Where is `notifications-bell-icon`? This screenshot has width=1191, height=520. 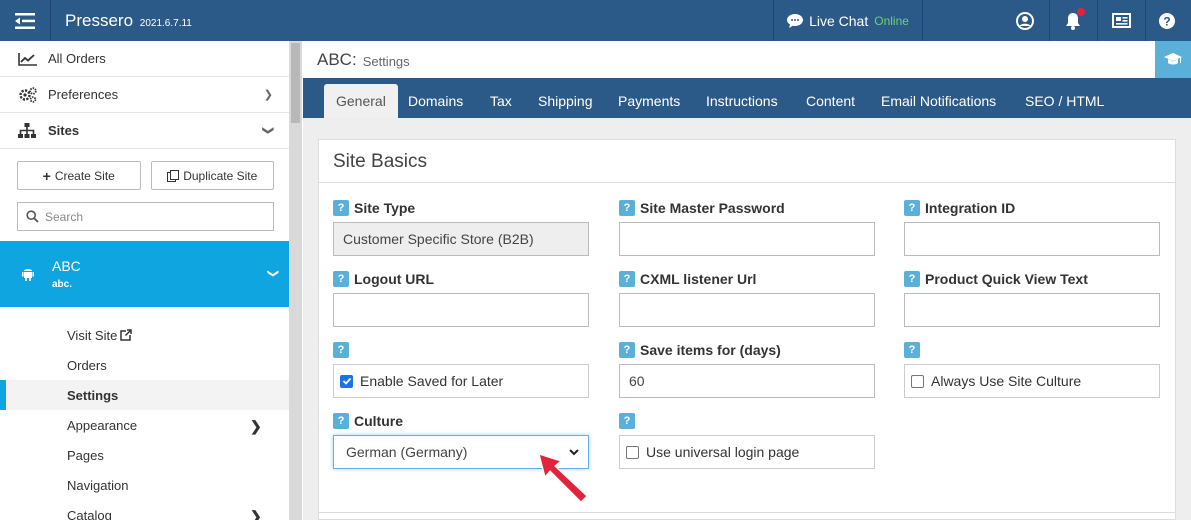 notifications-bell-icon is located at coordinates (1073, 20).